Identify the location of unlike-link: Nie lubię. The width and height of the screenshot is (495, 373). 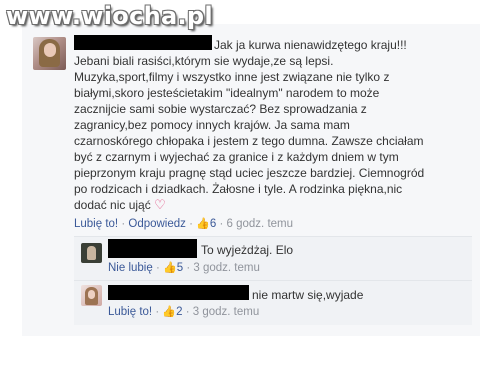
(130, 268).